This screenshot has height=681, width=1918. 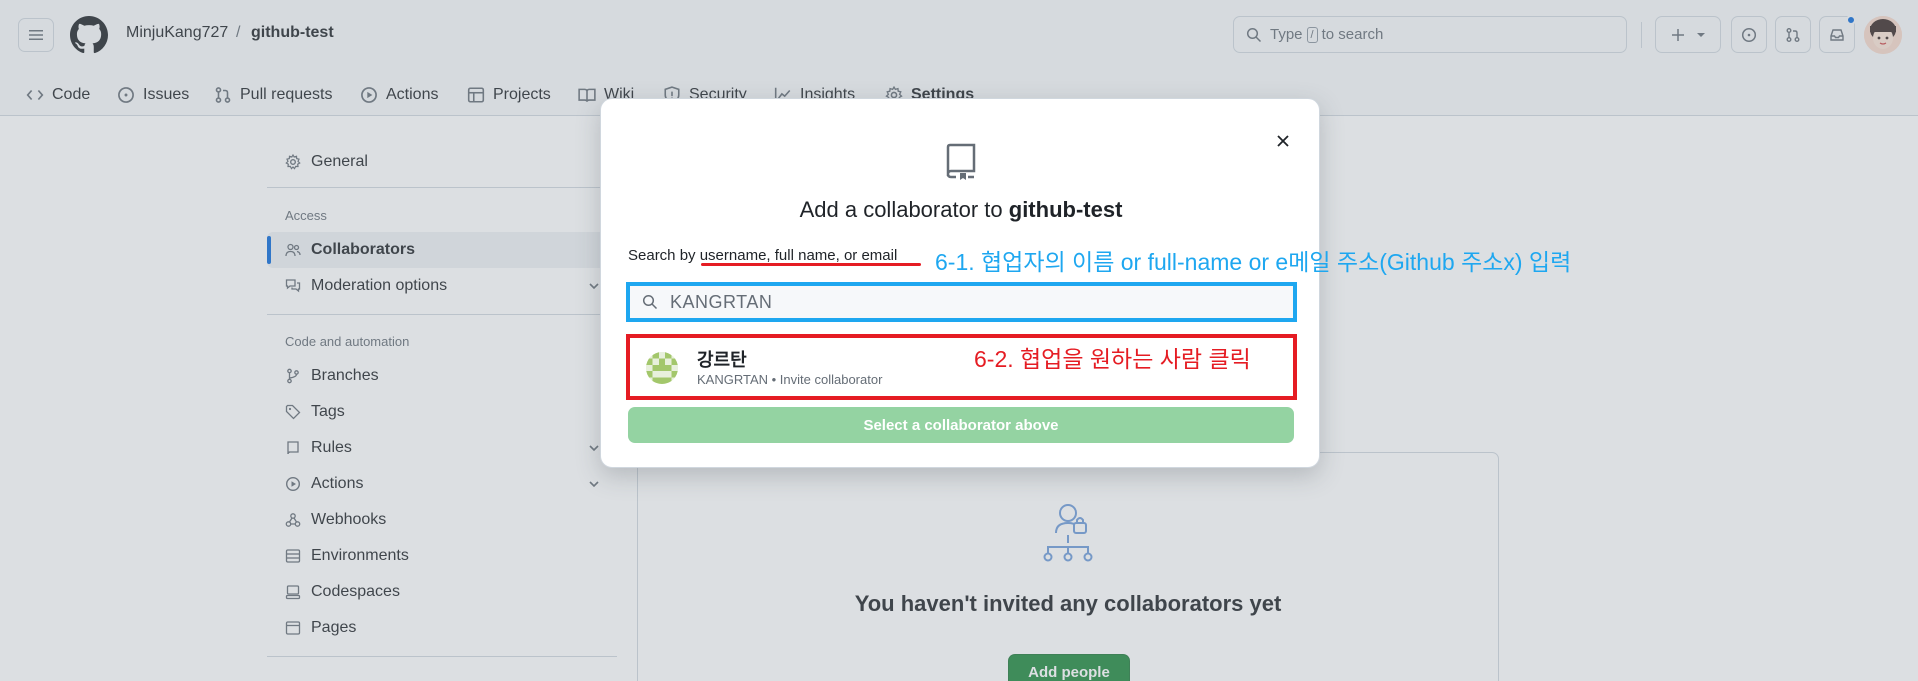 What do you see at coordinates (811, 264) in the screenshot?
I see `annotation-underline` at bounding box center [811, 264].